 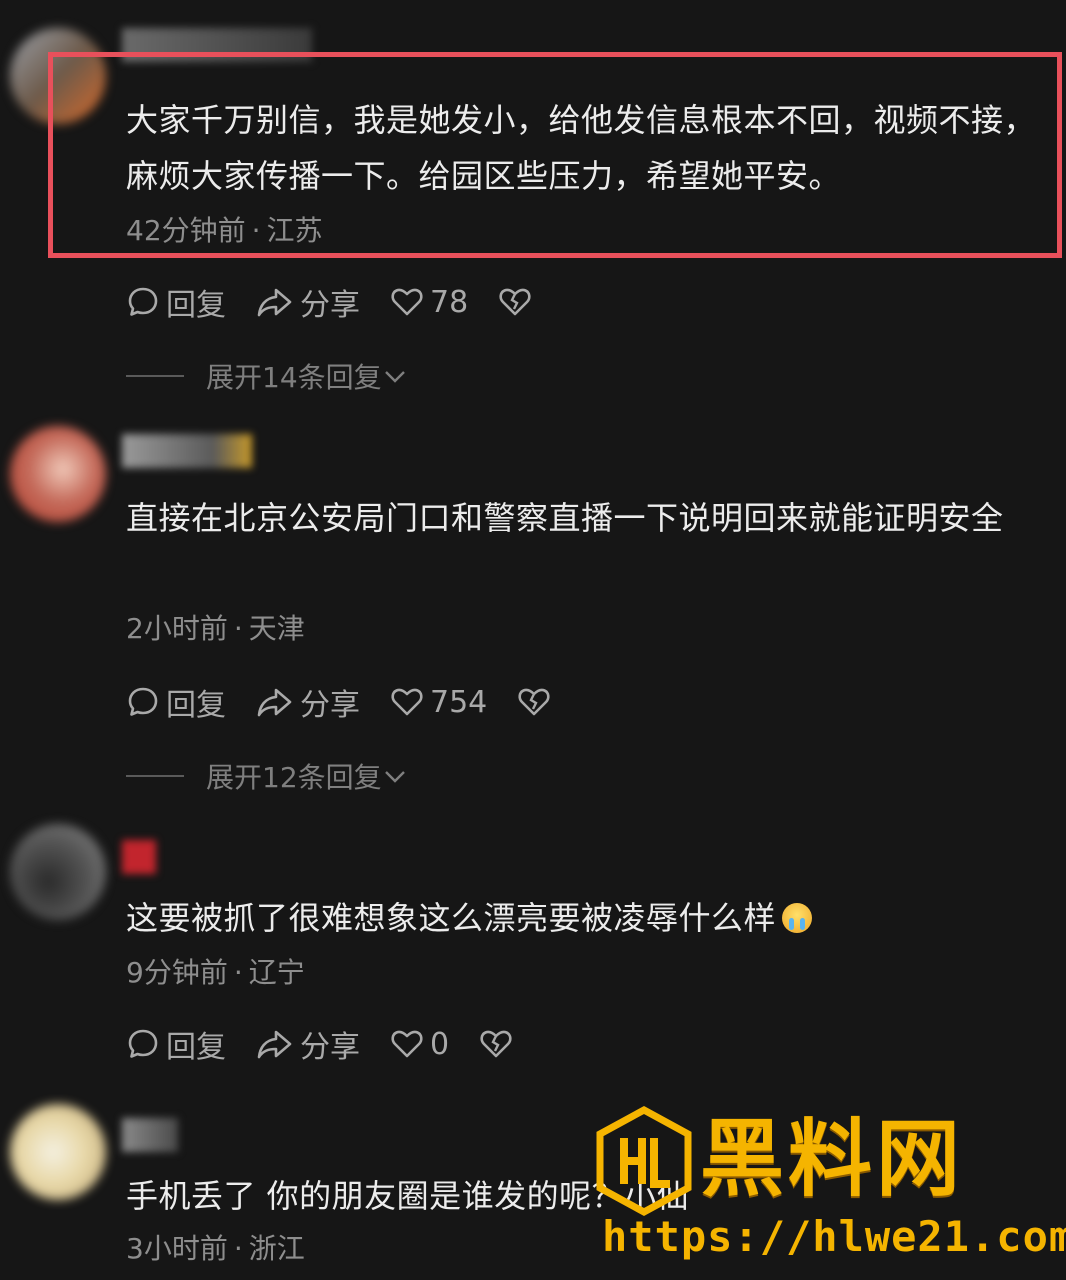 I want to click on expand-label: 展开14条回复, so click(x=294, y=377).